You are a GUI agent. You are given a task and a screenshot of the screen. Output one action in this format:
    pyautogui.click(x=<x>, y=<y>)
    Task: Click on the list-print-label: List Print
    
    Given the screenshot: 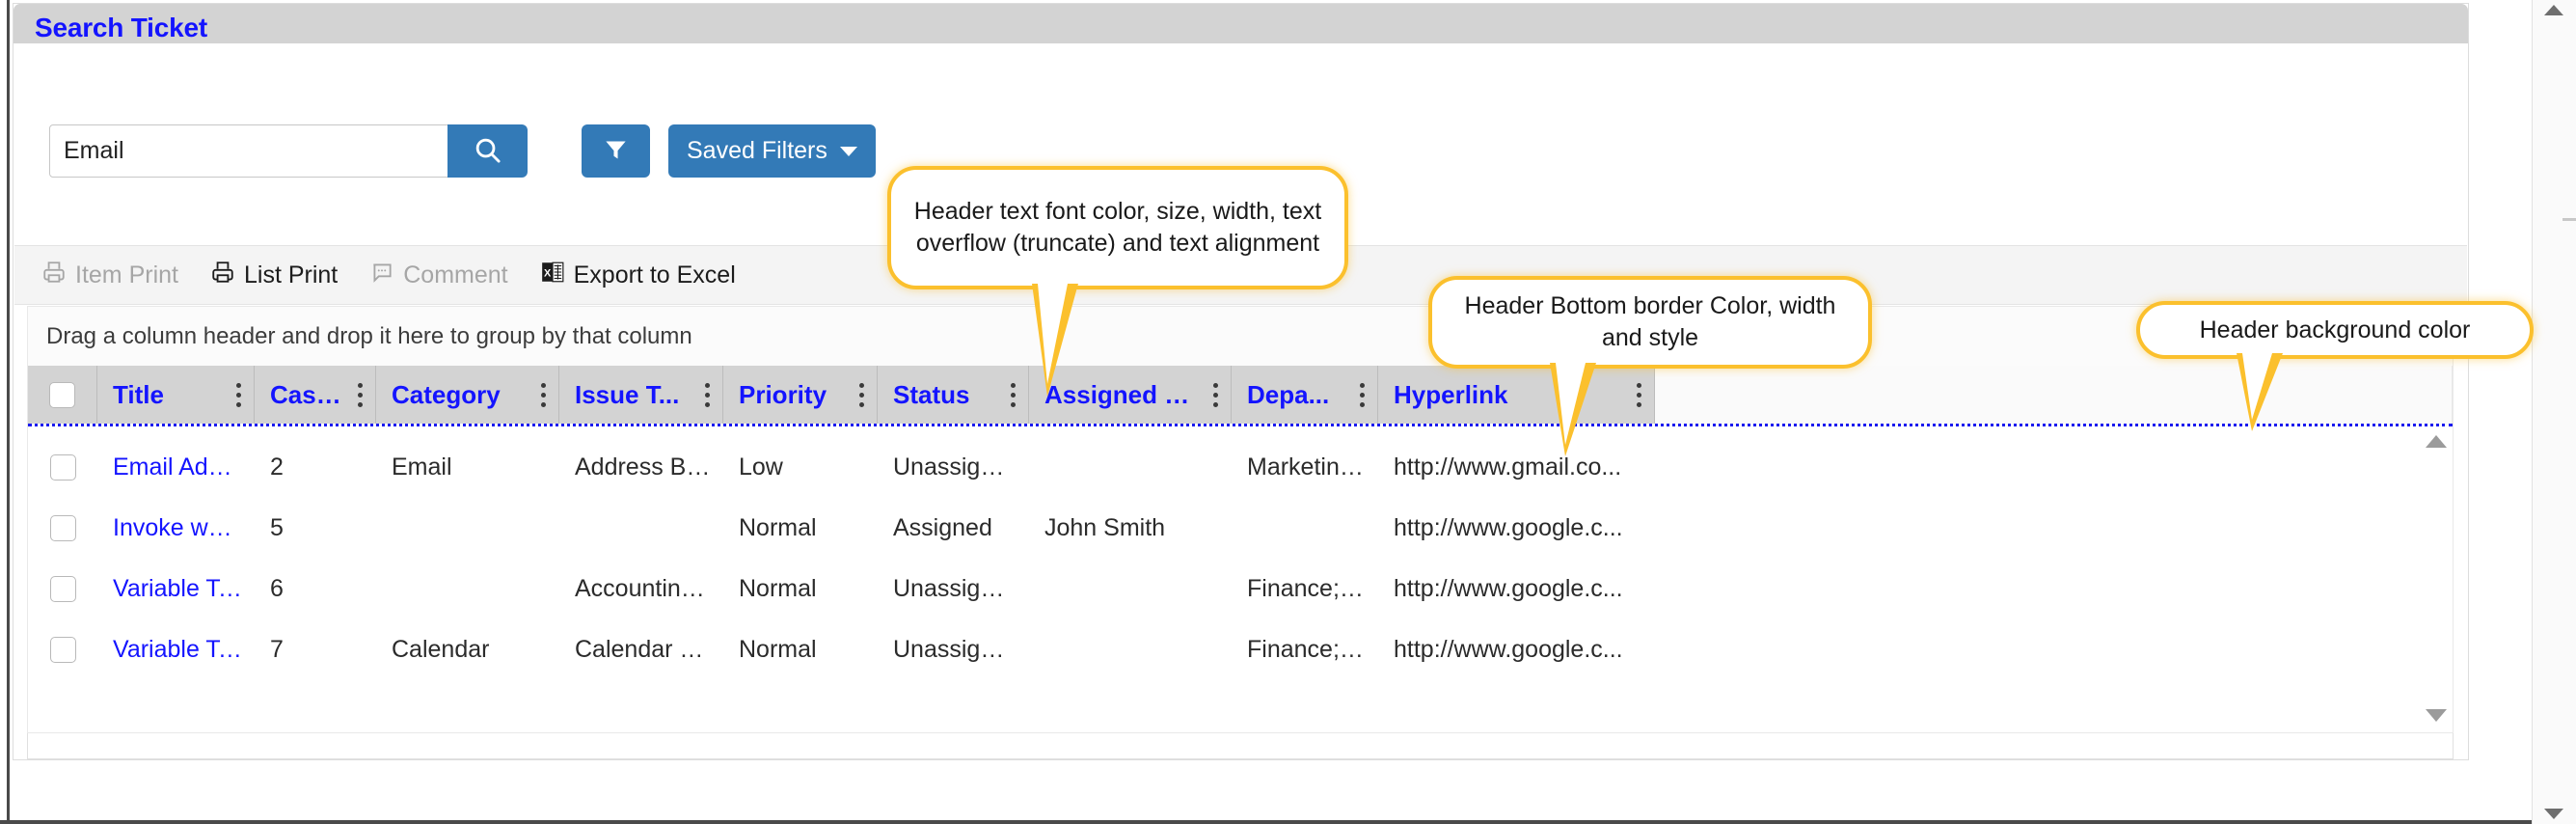 What is the action you would take?
    pyautogui.click(x=291, y=275)
    